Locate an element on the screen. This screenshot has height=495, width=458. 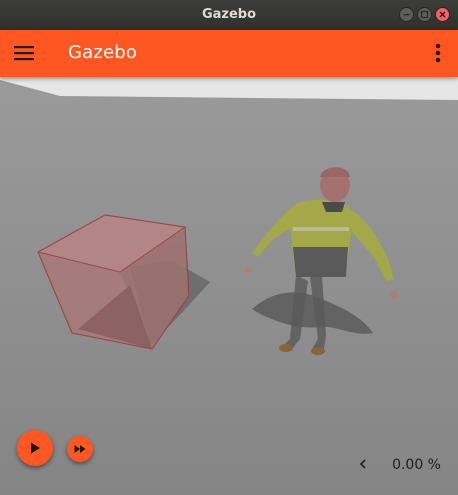
maximize-button is located at coordinates (424, 14).